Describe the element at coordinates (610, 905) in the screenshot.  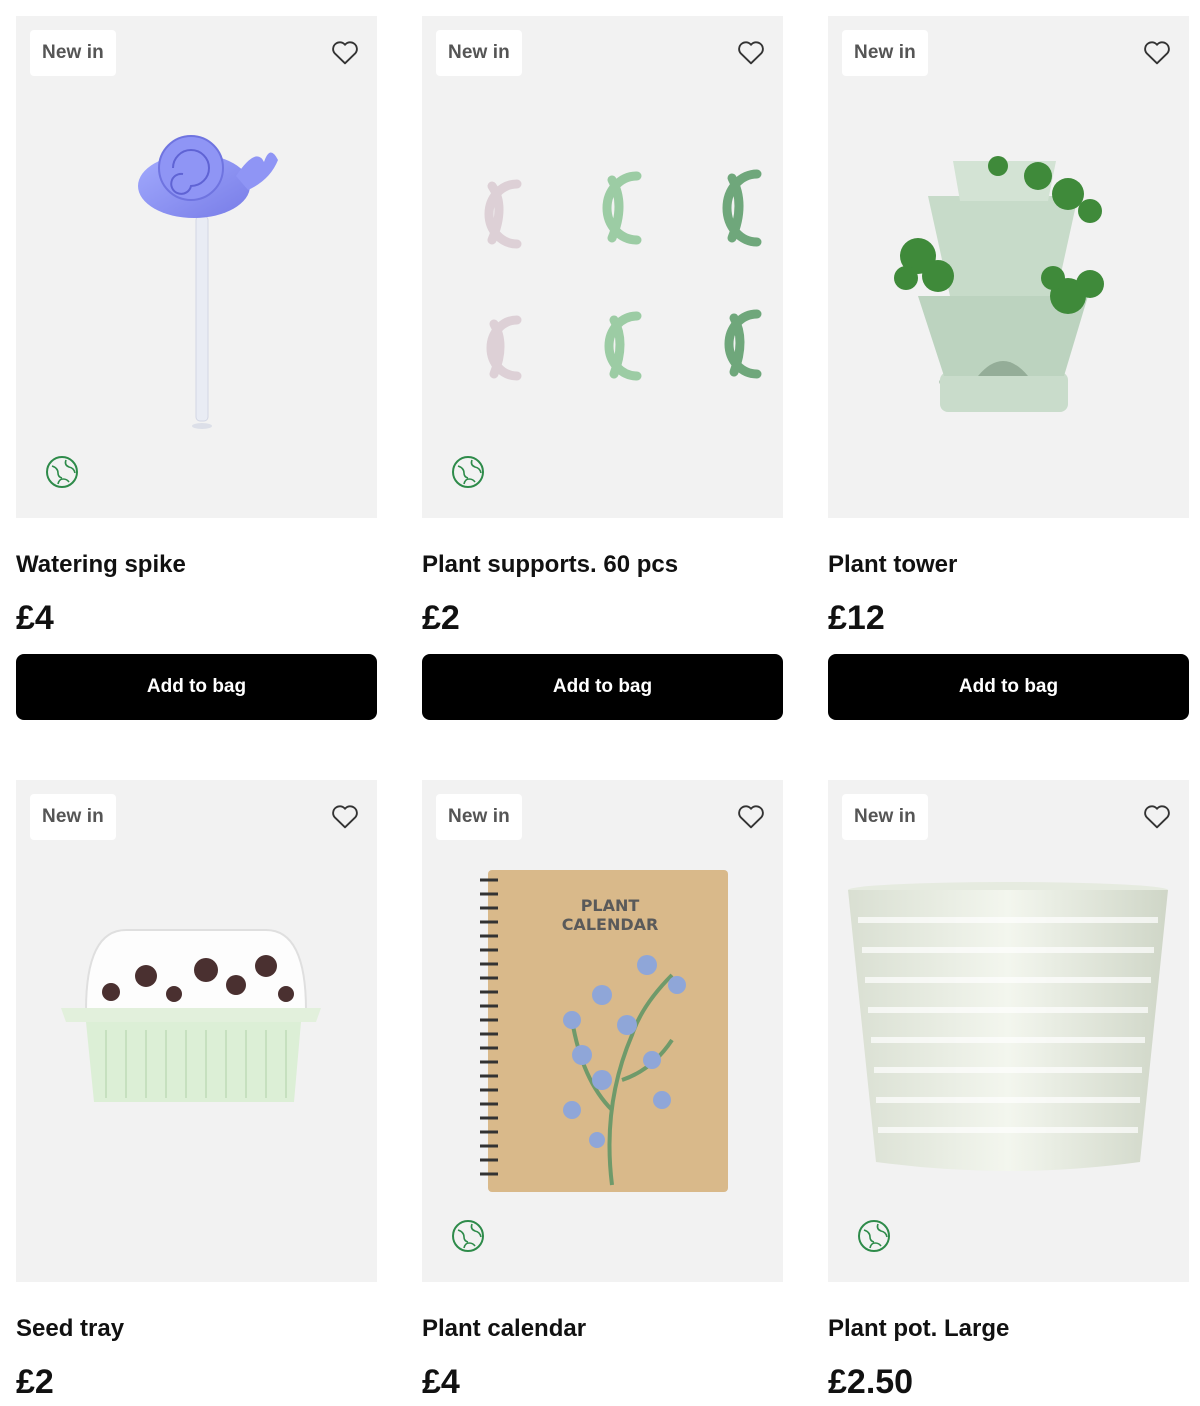
I see `calendar-cover-title-line1: PLANT` at that location.